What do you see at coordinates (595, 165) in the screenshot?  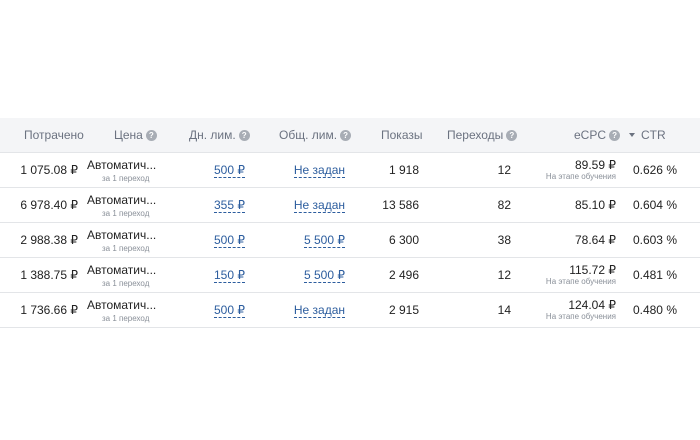 I see `ecpc-value: 89.59 ₽` at bounding box center [595, 165].